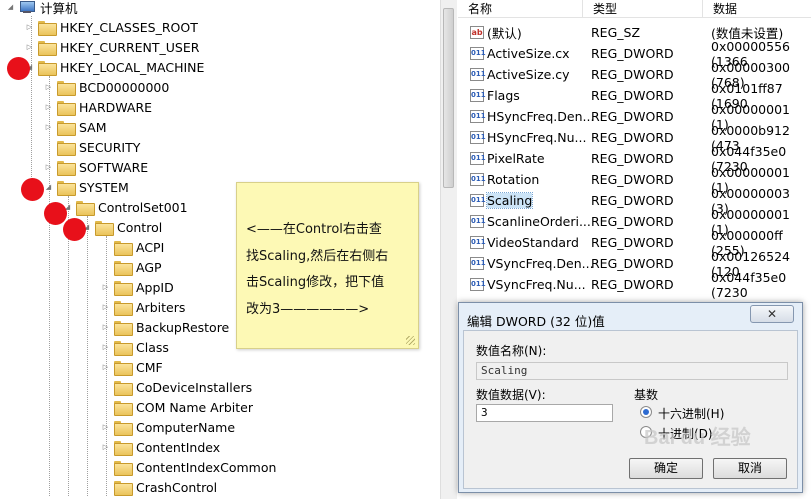 This screenshot has width=811, height=499. I want to click on tree-node-hkcr: ▷ HKEY_CLASSES_ROOT, so click(111, 27).